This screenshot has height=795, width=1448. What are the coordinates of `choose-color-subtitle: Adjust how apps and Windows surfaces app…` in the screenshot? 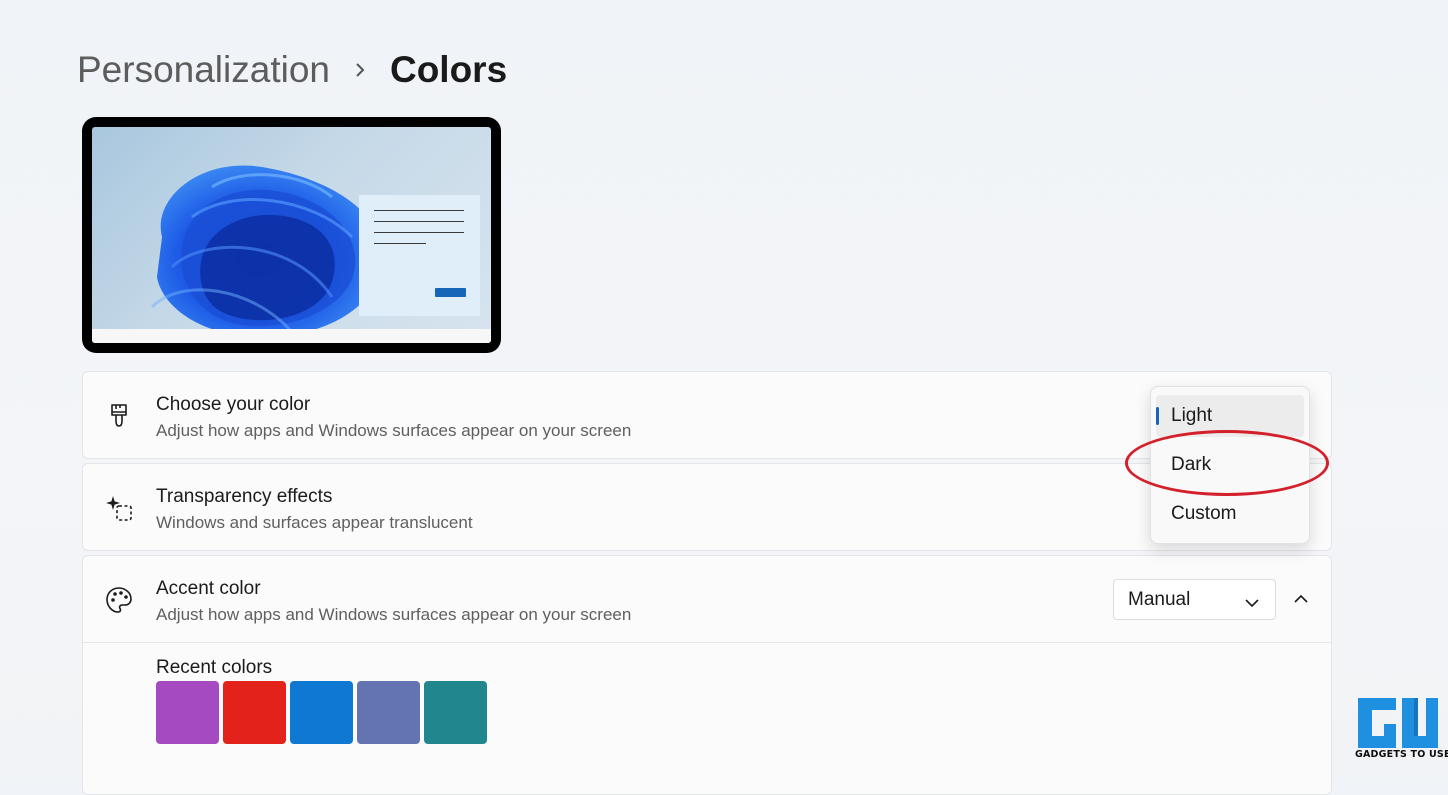 It's located at (394, 430).